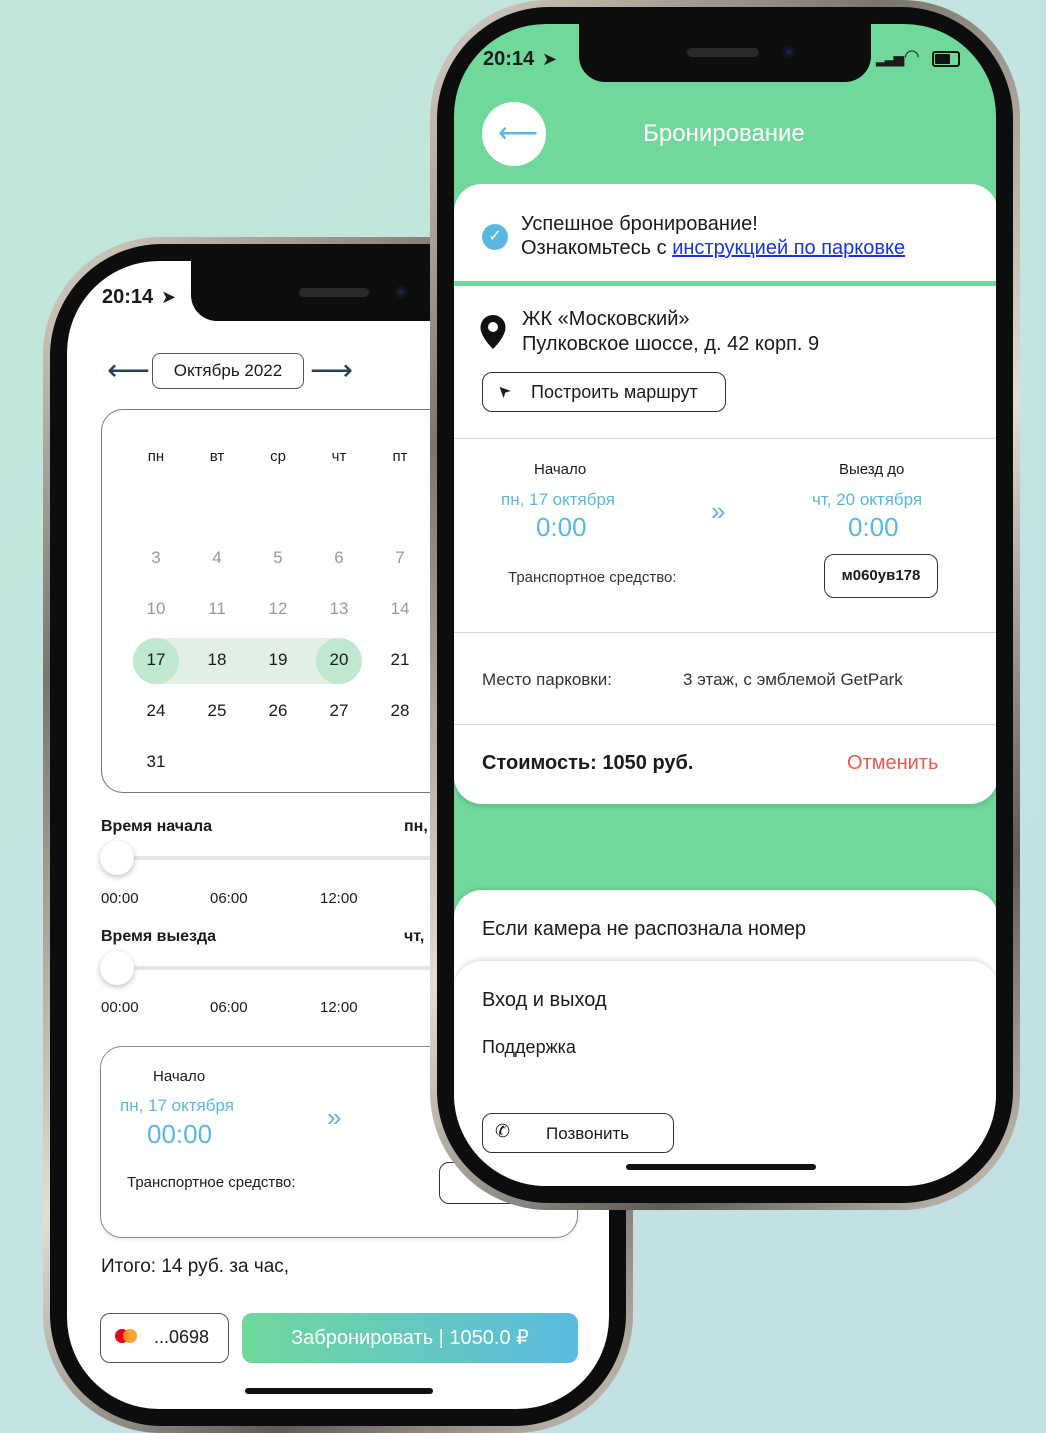 The width and height of the screenshot is (1046, 1433). What do you see at coordinates (400, 558) in the screenshot?
I see `calendar-day: 7` at bounding box center [400, 558].